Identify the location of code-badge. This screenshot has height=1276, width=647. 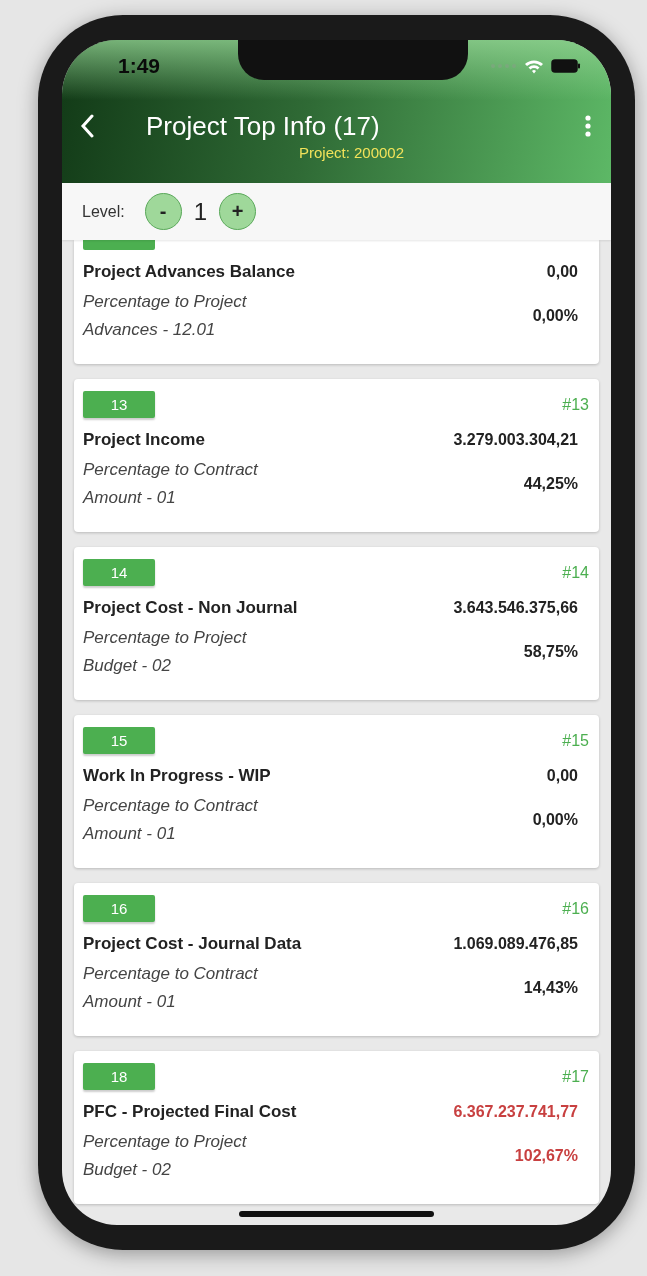
(119, 245).